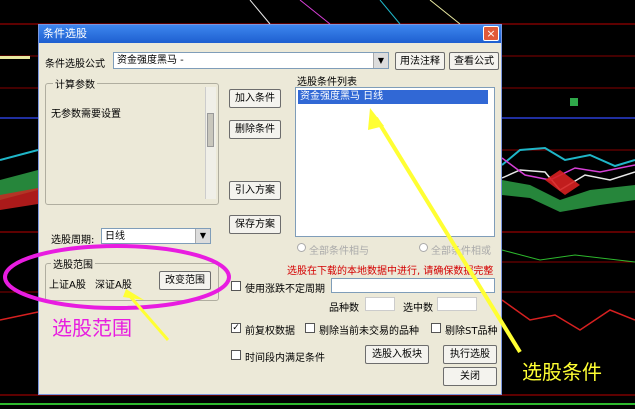  What do you see at coordinates (461, 251) in the screenshot?
I see `radio-or-label: 全部条件相或` at bounding box center [461, 251].